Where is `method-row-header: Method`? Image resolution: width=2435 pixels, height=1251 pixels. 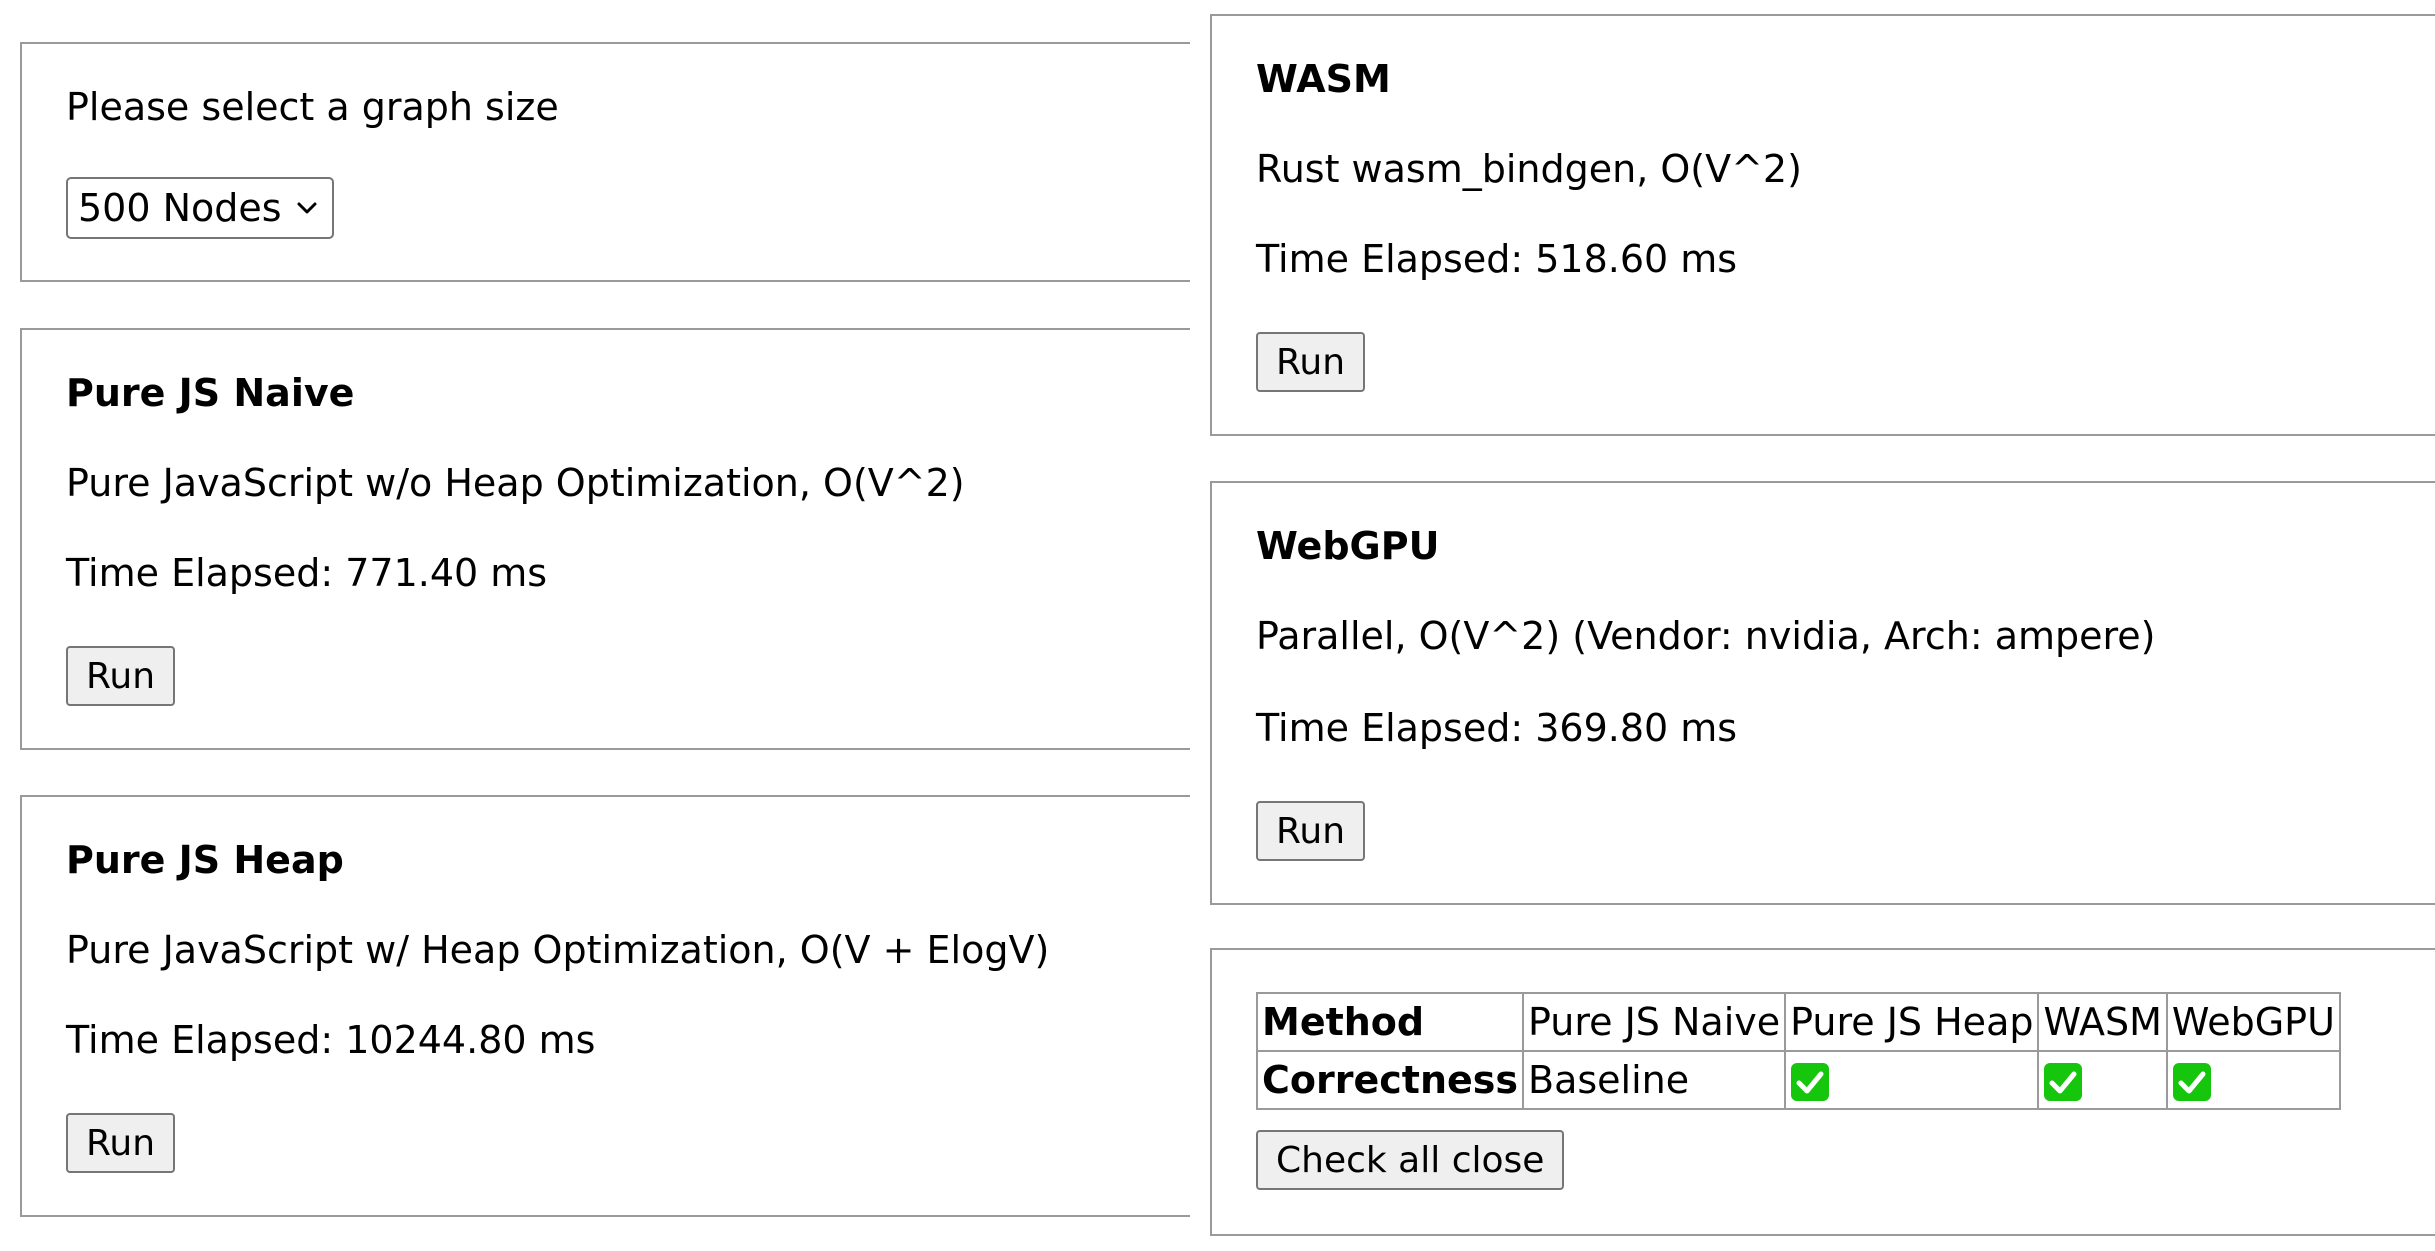 method-row-header: Method is located at coordinates (1390, 1022).